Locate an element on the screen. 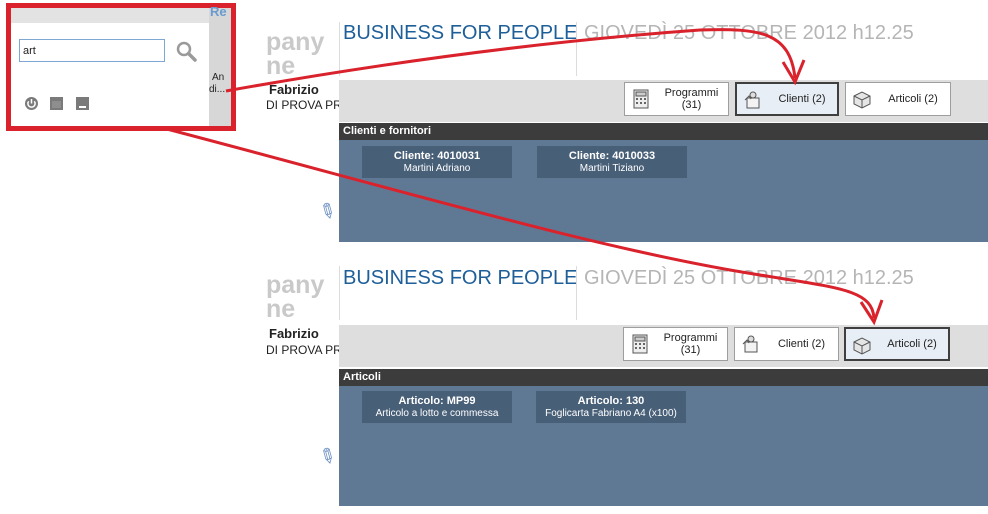 This screenshot has width=988, height=514. panel-header: Articoli is located at coordinates (663, 377).